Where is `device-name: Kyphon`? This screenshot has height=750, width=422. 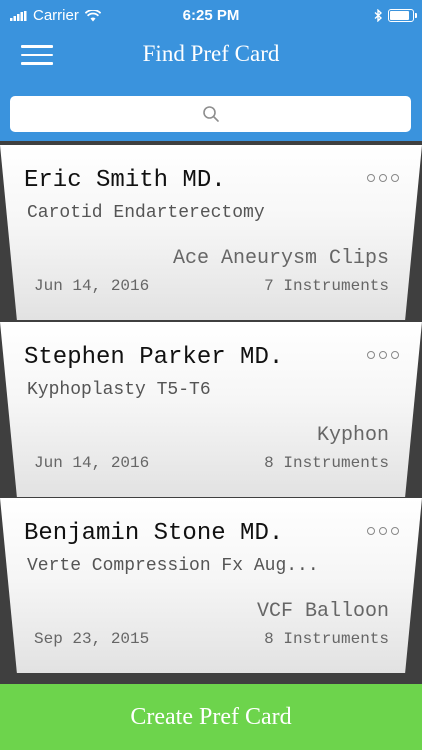 device-name: Kyphon is located at coordinates (352, 435).